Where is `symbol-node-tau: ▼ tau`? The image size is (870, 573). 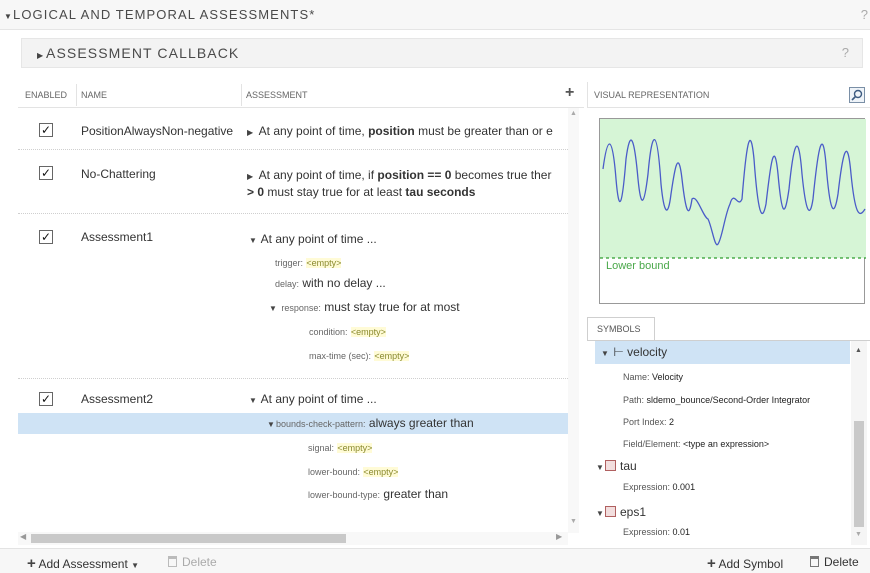
symbol-node-tau: ▼ tau is located at coordinates (616, 466).